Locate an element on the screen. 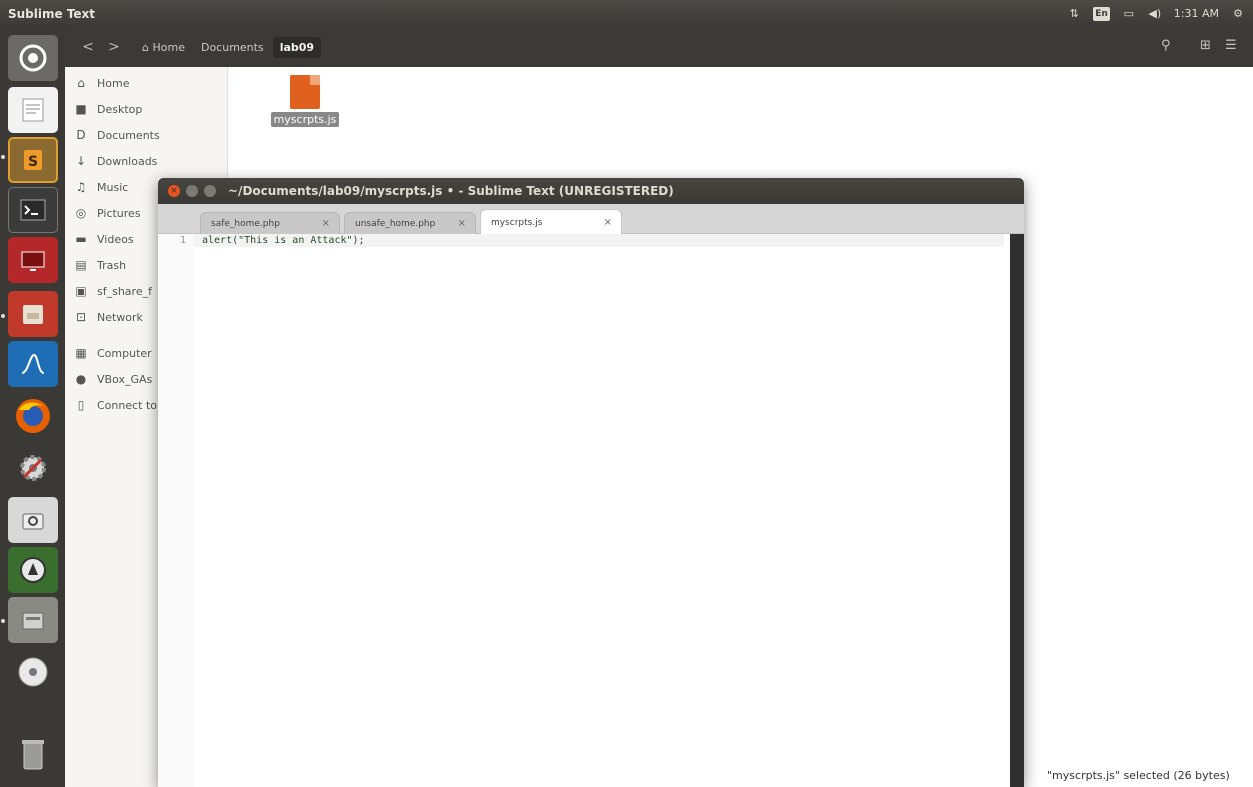  network-icon: ⊡ is located at coordinates (81, 317).